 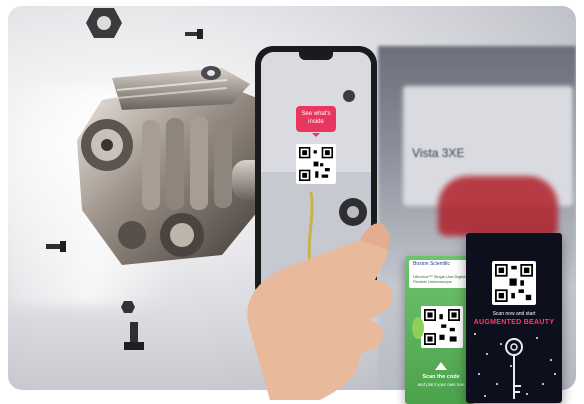 I want to click on small-nut-icon, so click(x=128, y=307).